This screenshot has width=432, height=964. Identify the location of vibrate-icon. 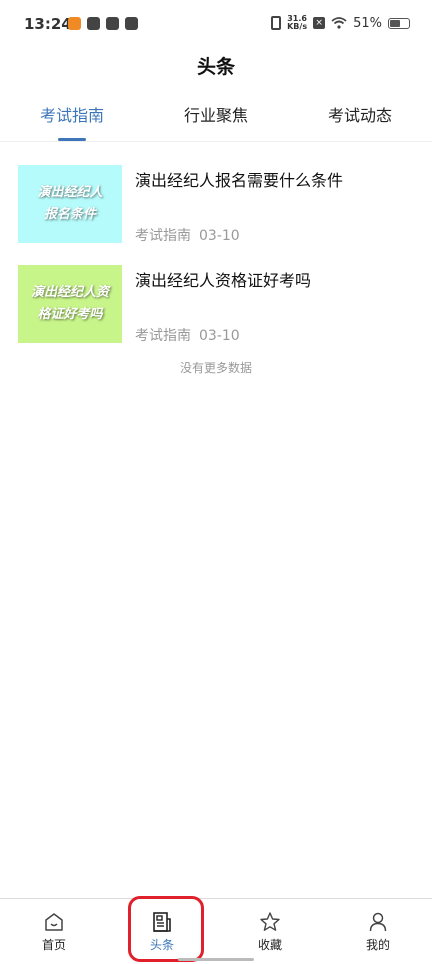
(276, 23).